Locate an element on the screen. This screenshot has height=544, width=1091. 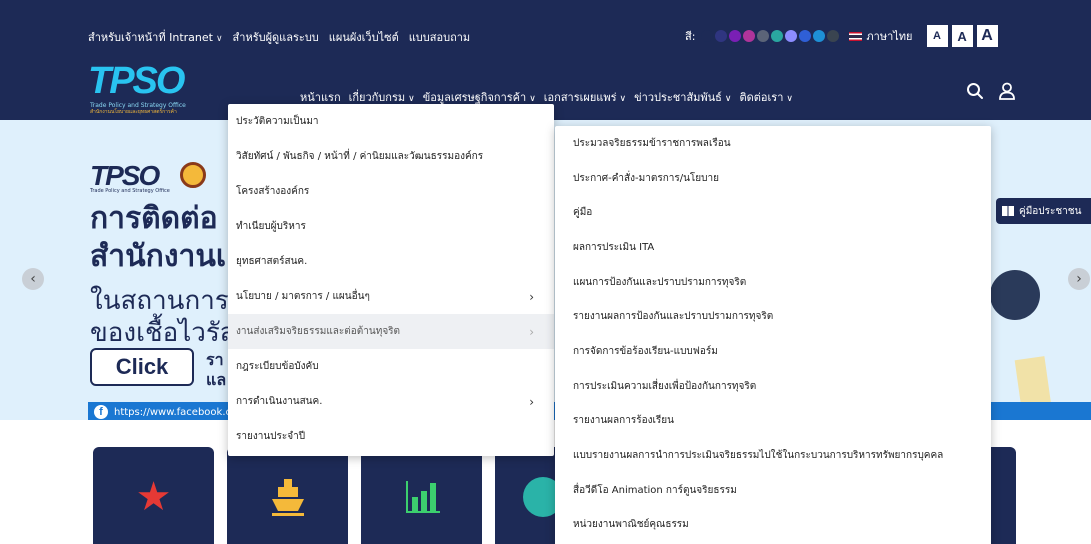
logo-text: TPSO is located at coordinates (136, 81).